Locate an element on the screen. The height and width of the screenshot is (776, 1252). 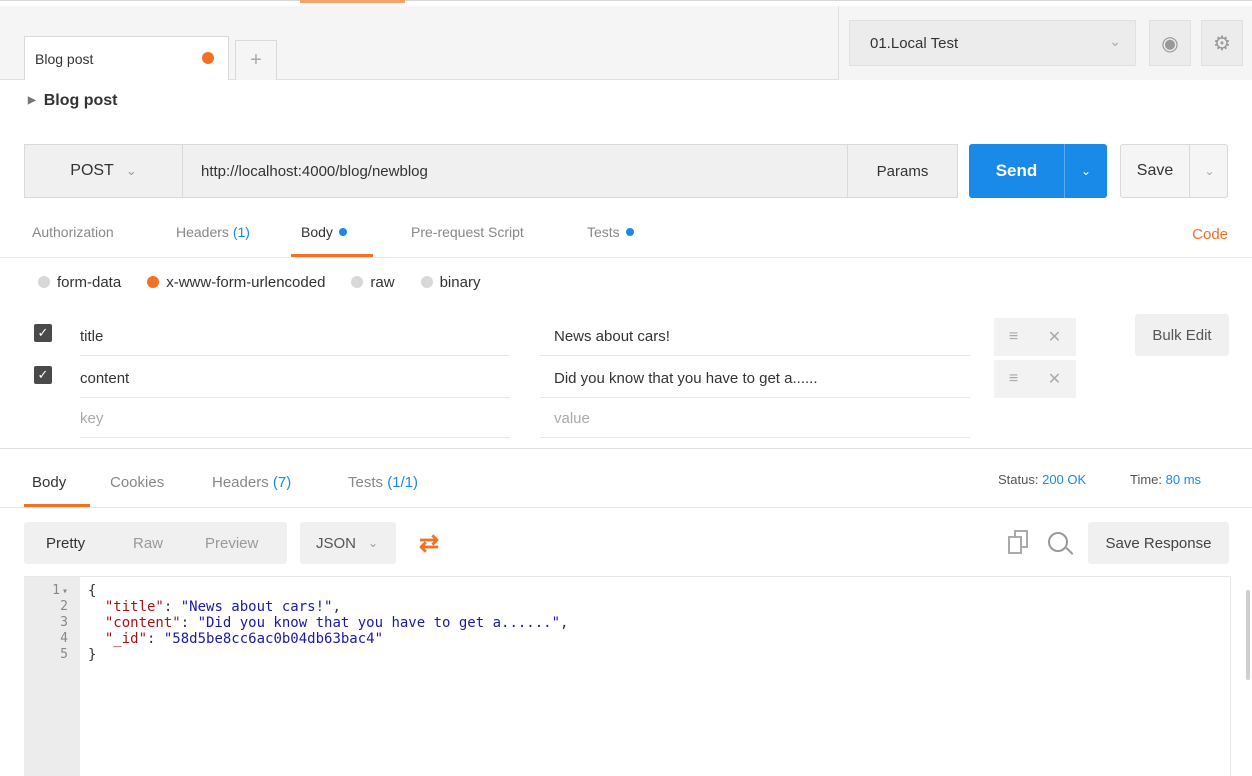
tab-tests: Tests is located at coordinates (610, 232).